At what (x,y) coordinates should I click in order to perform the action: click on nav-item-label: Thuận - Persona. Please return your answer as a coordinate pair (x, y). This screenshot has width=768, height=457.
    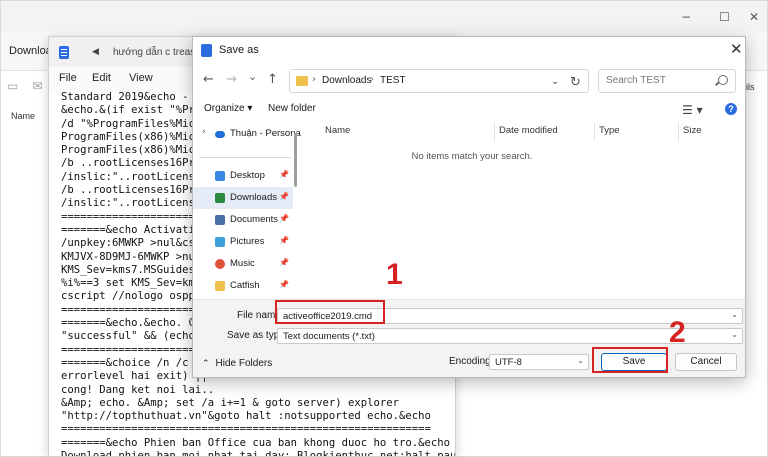
    Looking at the image, I should click on (265, 133).